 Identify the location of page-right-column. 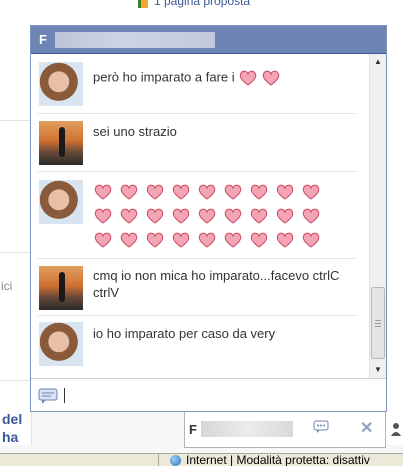
(394, 235).